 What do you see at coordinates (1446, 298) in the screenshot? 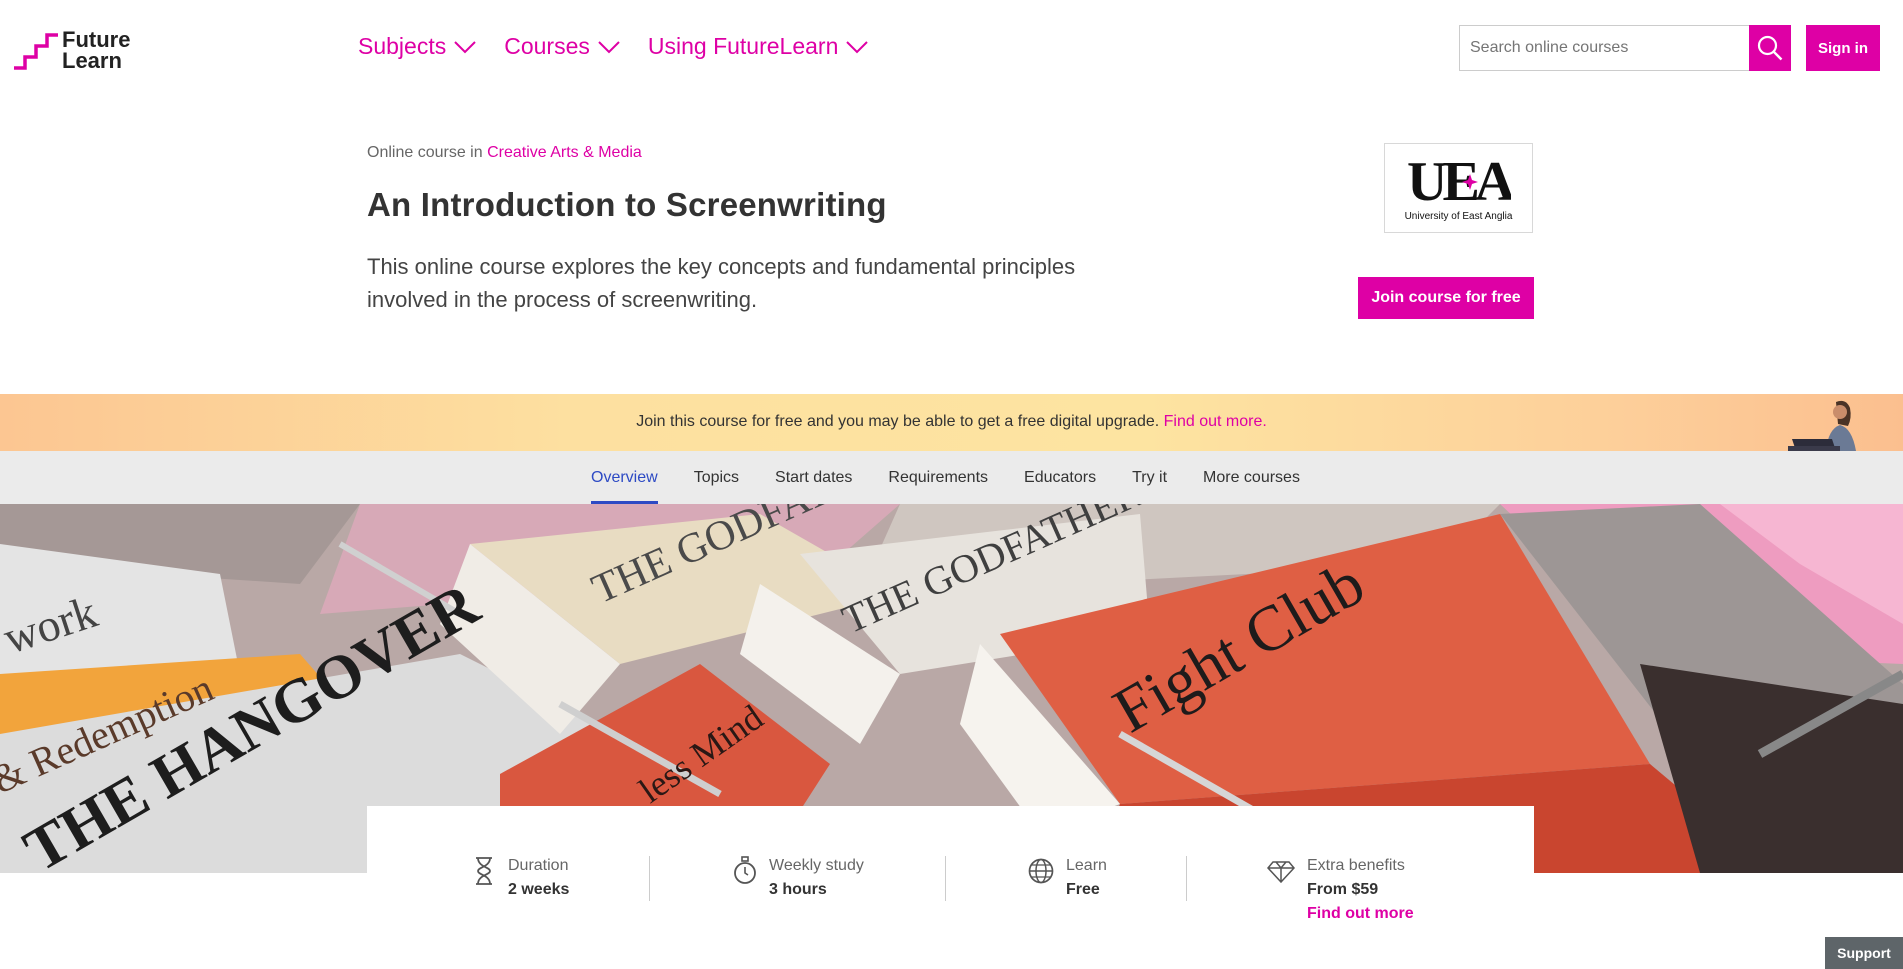
I see `join-course-button: Join course for free` at bounding box center [1446, 298].